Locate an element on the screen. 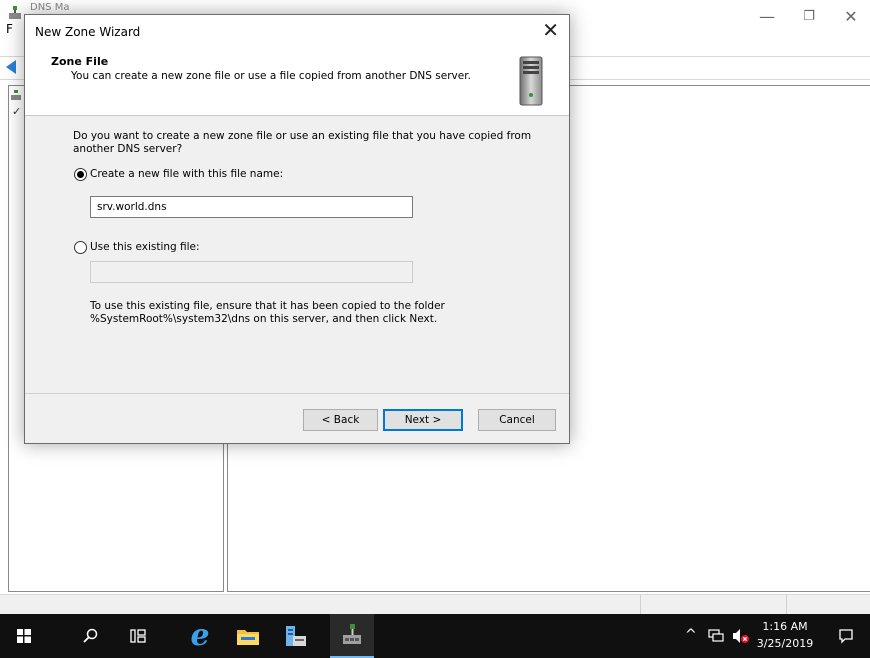 The width and height of the screenshot is (870, 658). new-file-name-input is located at coordinates (251, 207).